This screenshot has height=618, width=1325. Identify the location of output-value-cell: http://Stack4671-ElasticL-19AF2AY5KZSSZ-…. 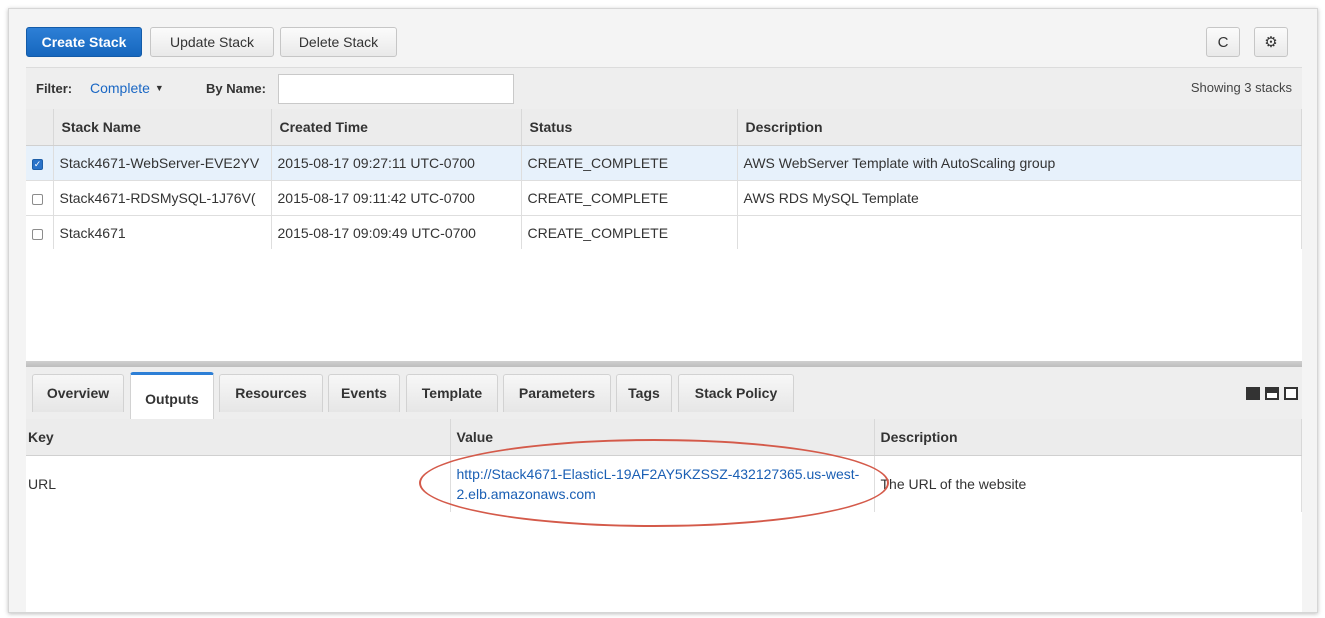
(662, 484).